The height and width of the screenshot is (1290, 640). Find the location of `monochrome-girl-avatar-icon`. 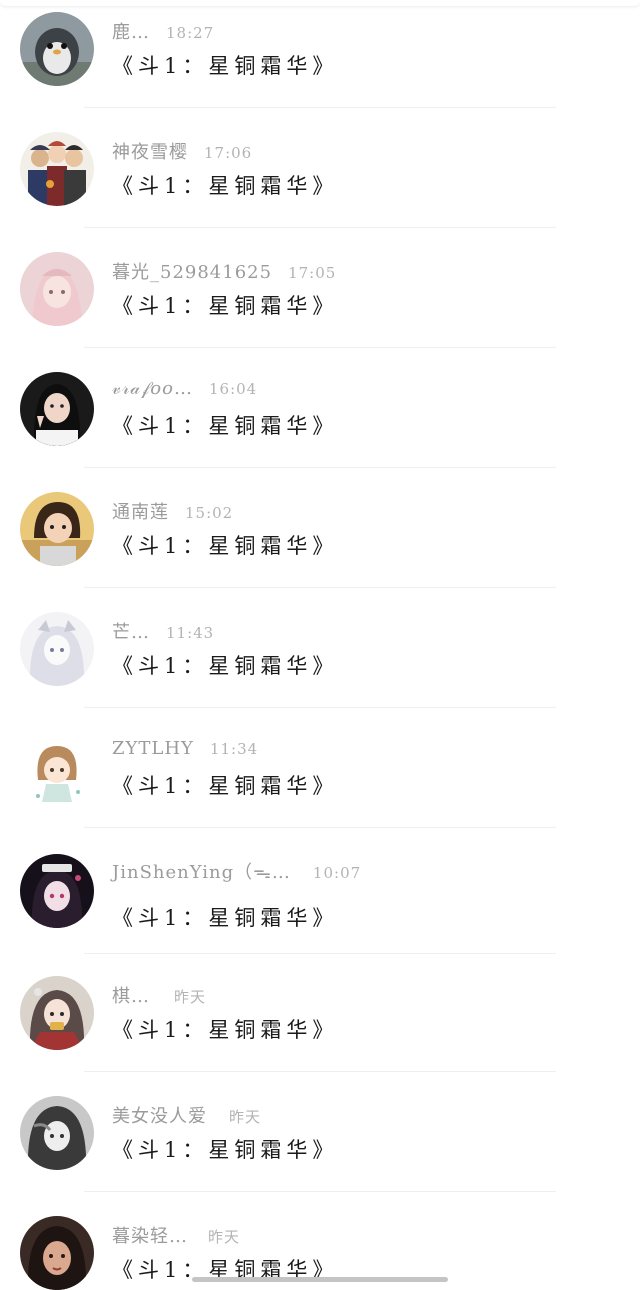

monochrome-girl-avatar-icon is located at coordinates (57, 1133).